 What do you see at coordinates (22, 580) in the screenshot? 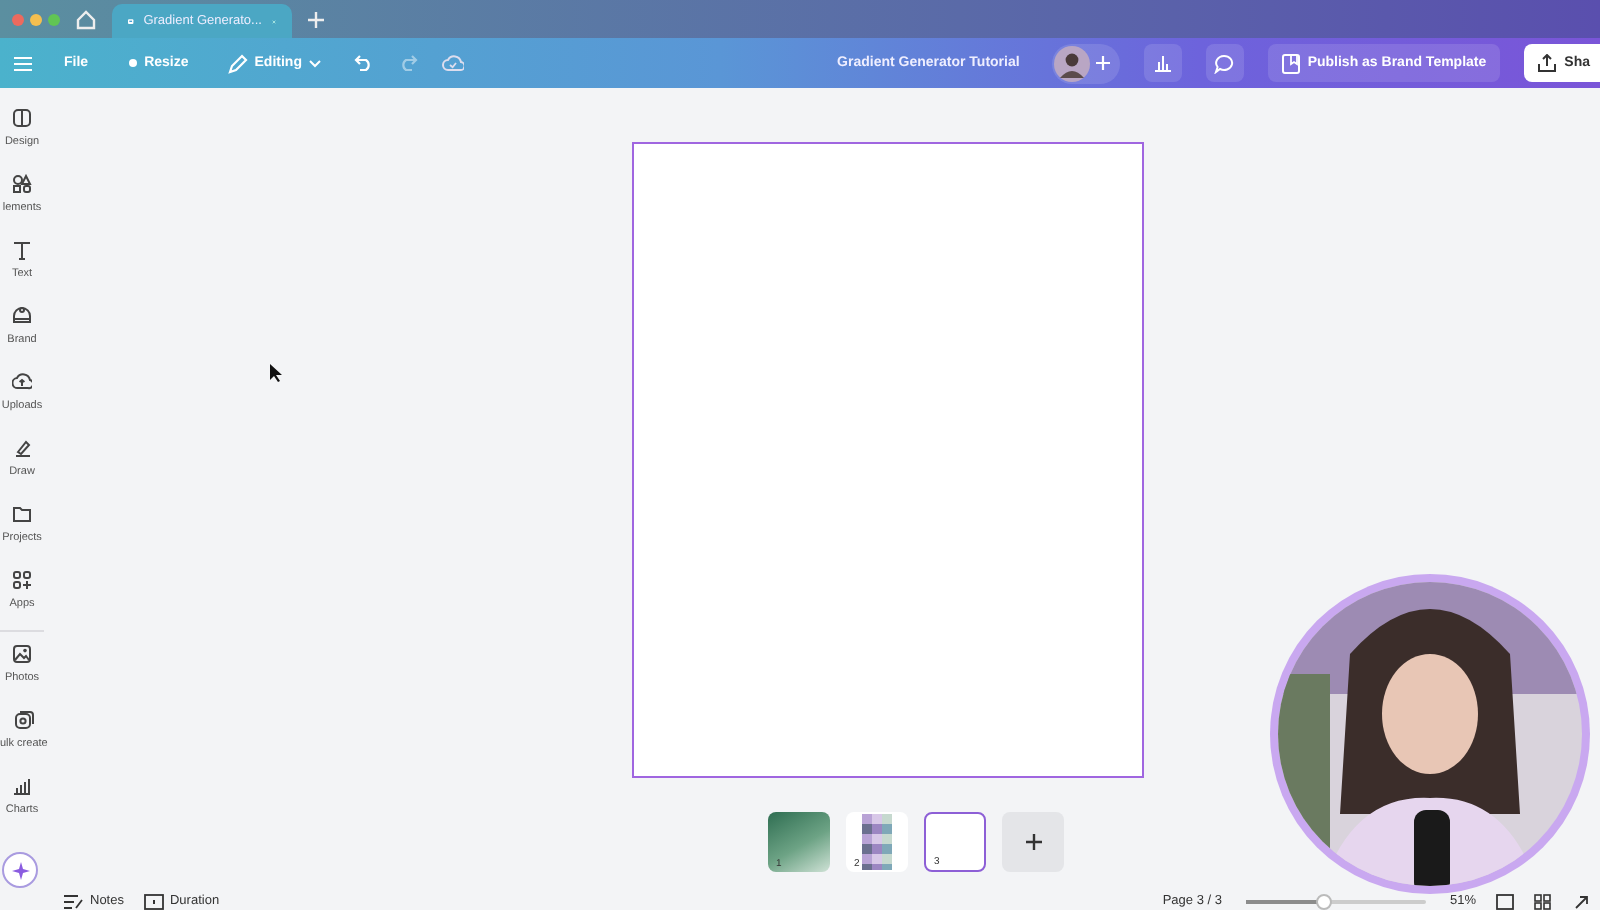
I see `apps-grid-icon` at bounding box center [22, 580].